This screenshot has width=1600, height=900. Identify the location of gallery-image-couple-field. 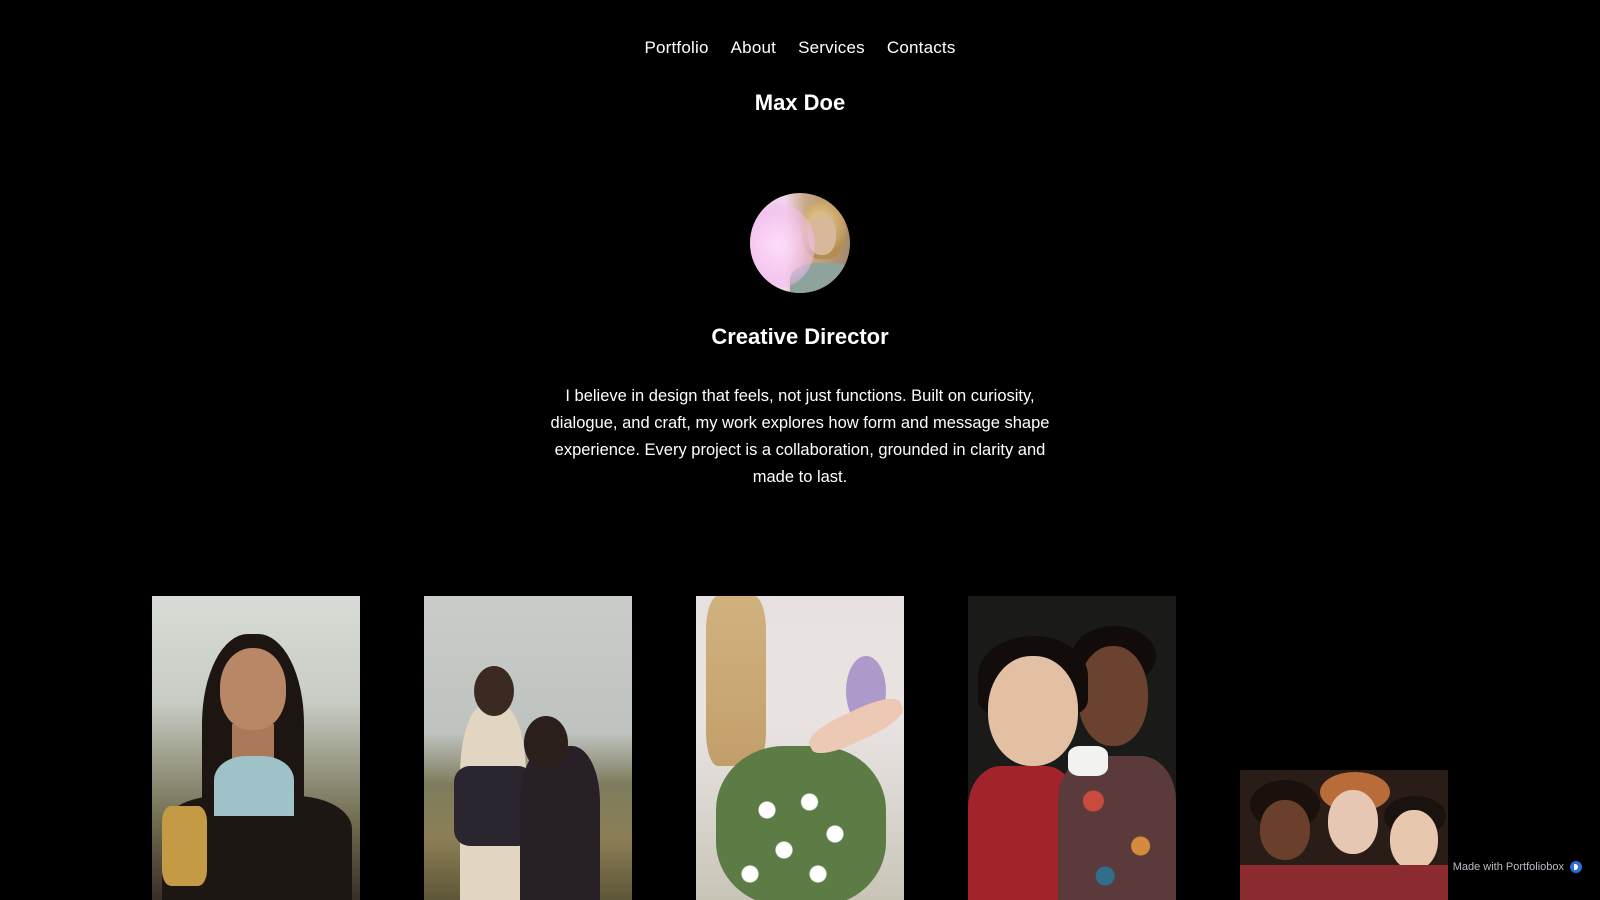
(528, 748).